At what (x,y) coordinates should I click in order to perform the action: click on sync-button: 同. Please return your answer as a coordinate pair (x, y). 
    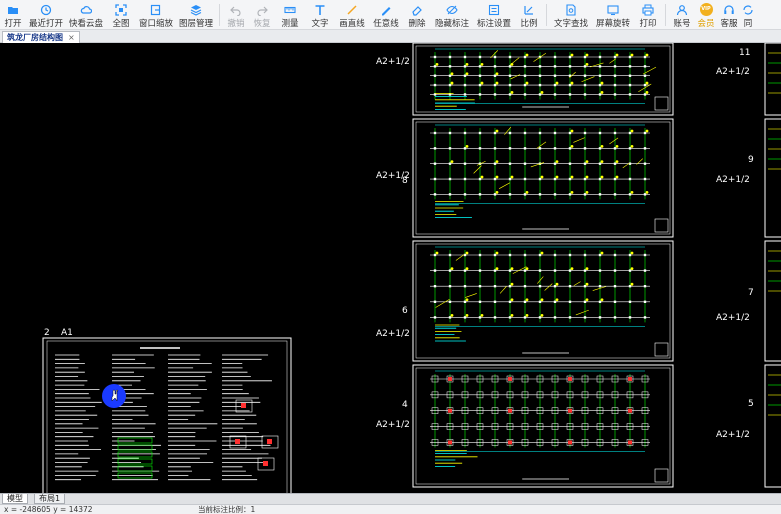
    Looking at the image, I should click on (748, 15).